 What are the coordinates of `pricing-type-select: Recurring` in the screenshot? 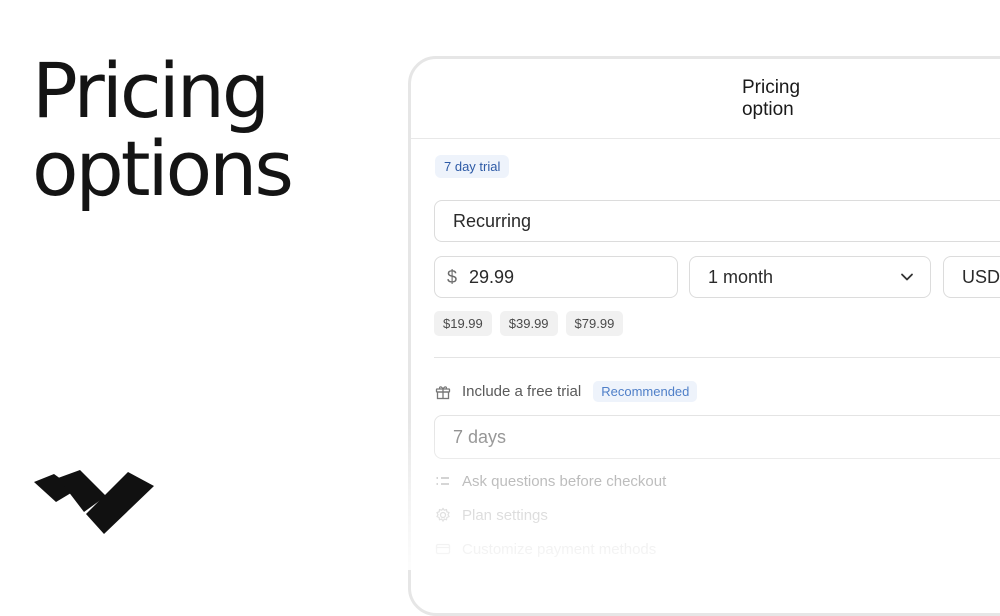 It's located at (717, 221).